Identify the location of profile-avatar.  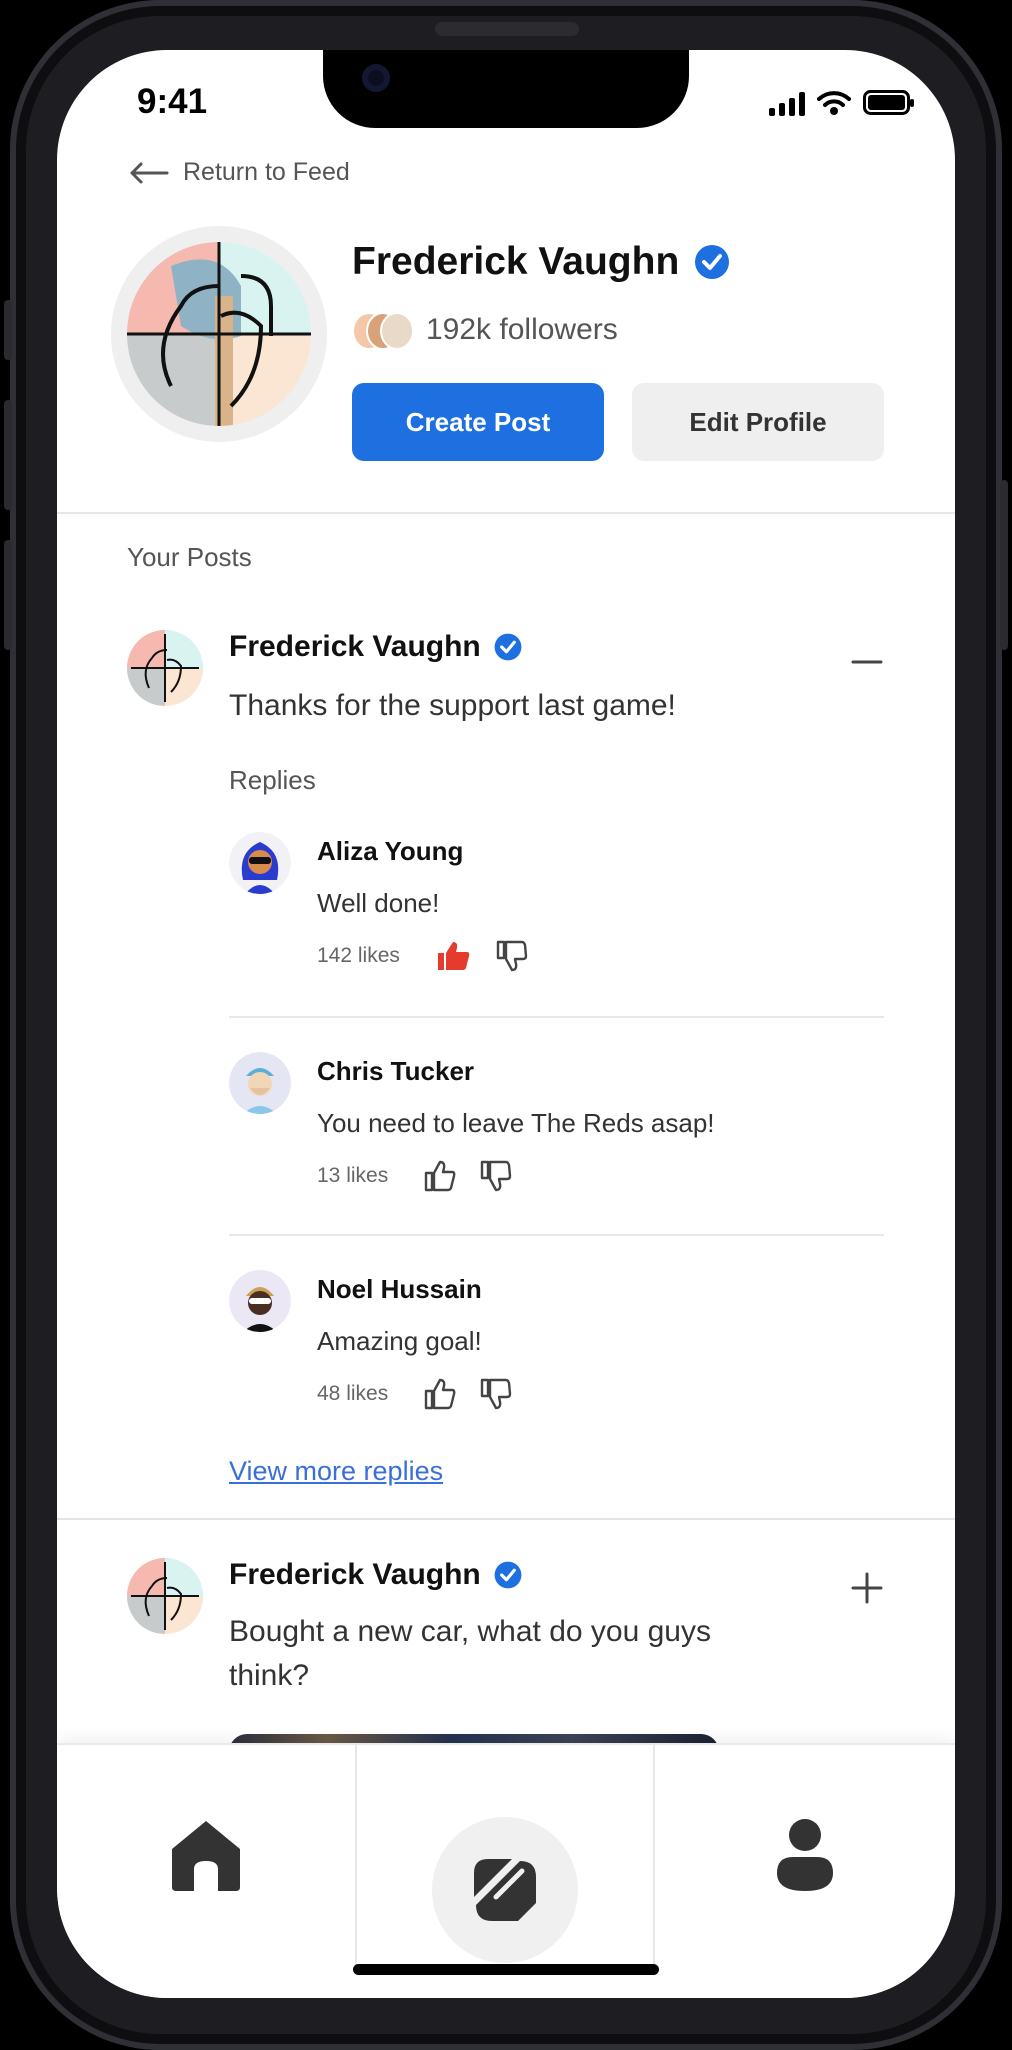
(219, 334).